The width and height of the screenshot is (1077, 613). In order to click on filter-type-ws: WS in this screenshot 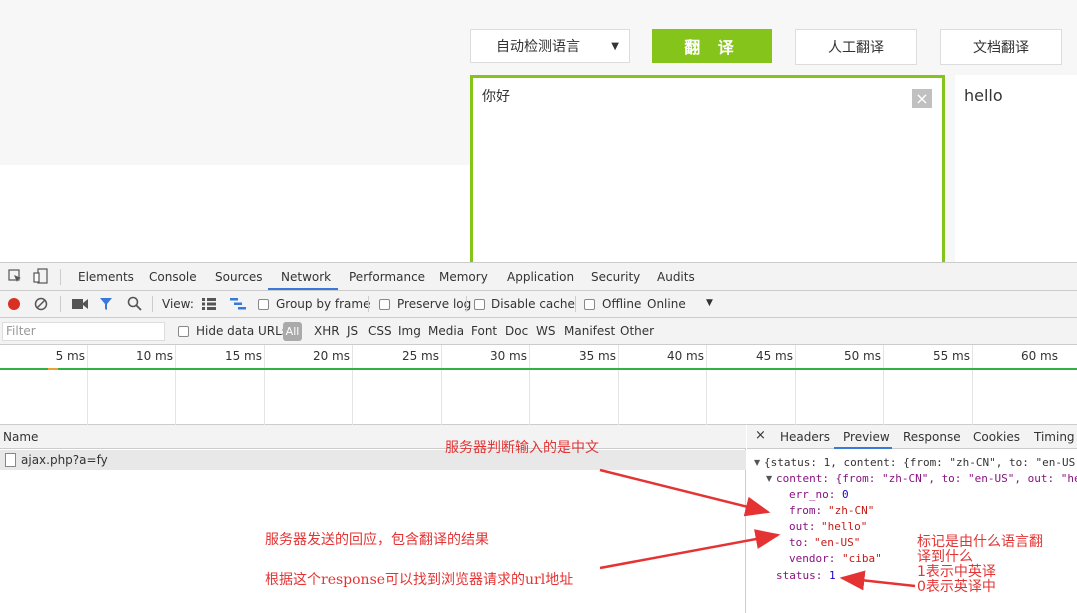, I will do `click(545, 331)`.